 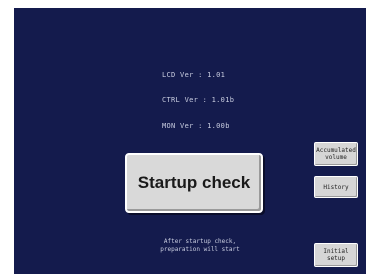 What do you see at coordinates (194, 75) in the screenshot?
I see `lcd-version: LCD Ver : 1.01` at bounding box center [194, 75].